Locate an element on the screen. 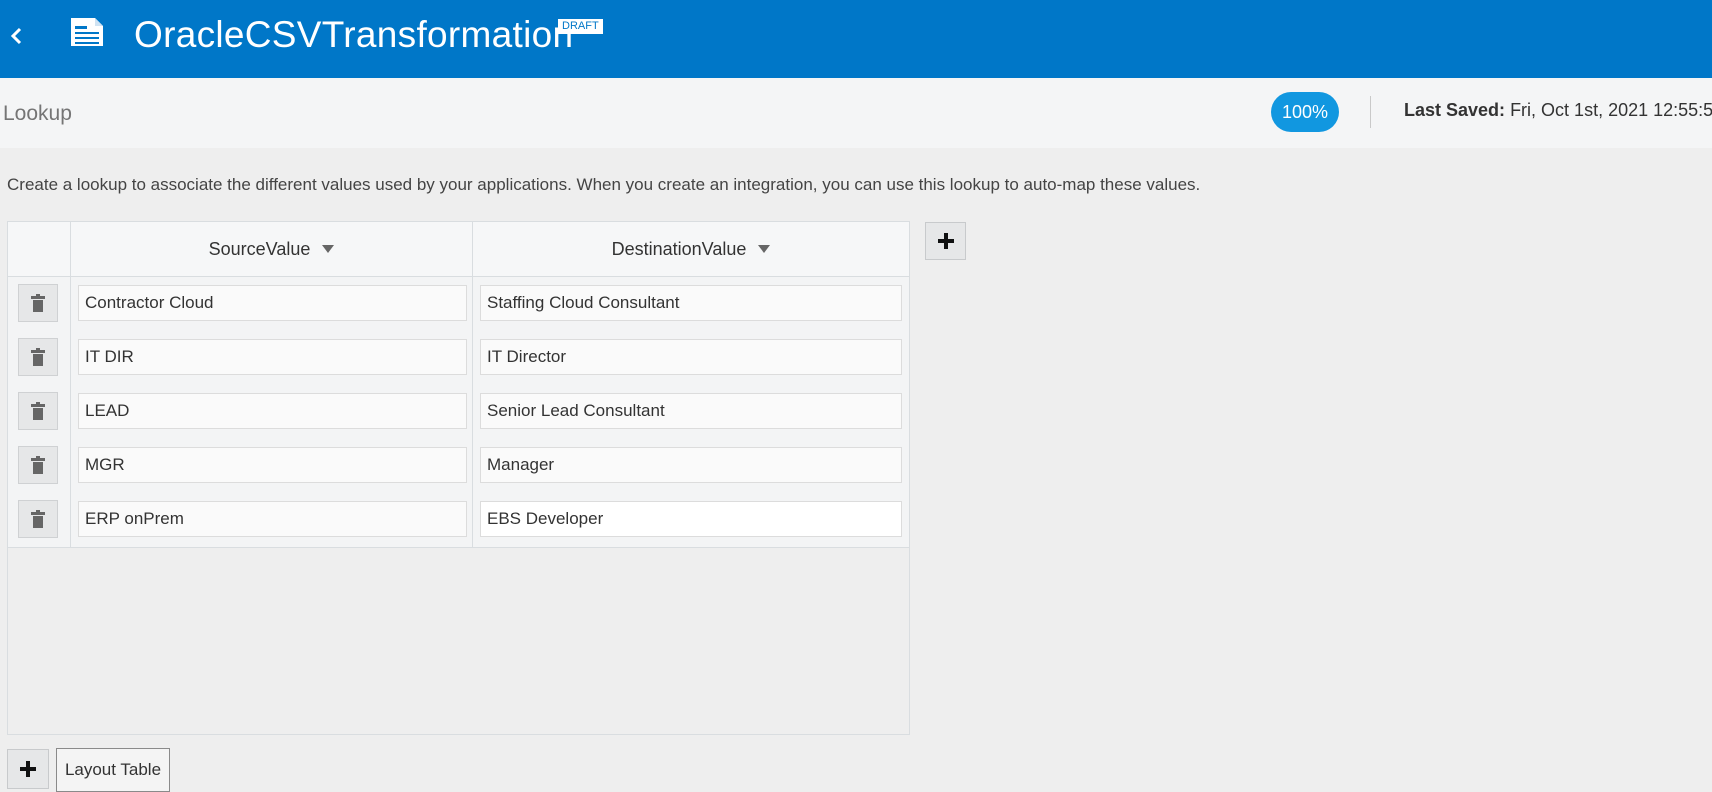  progress-indicator: 100% is located at coordinates (1305, 112).